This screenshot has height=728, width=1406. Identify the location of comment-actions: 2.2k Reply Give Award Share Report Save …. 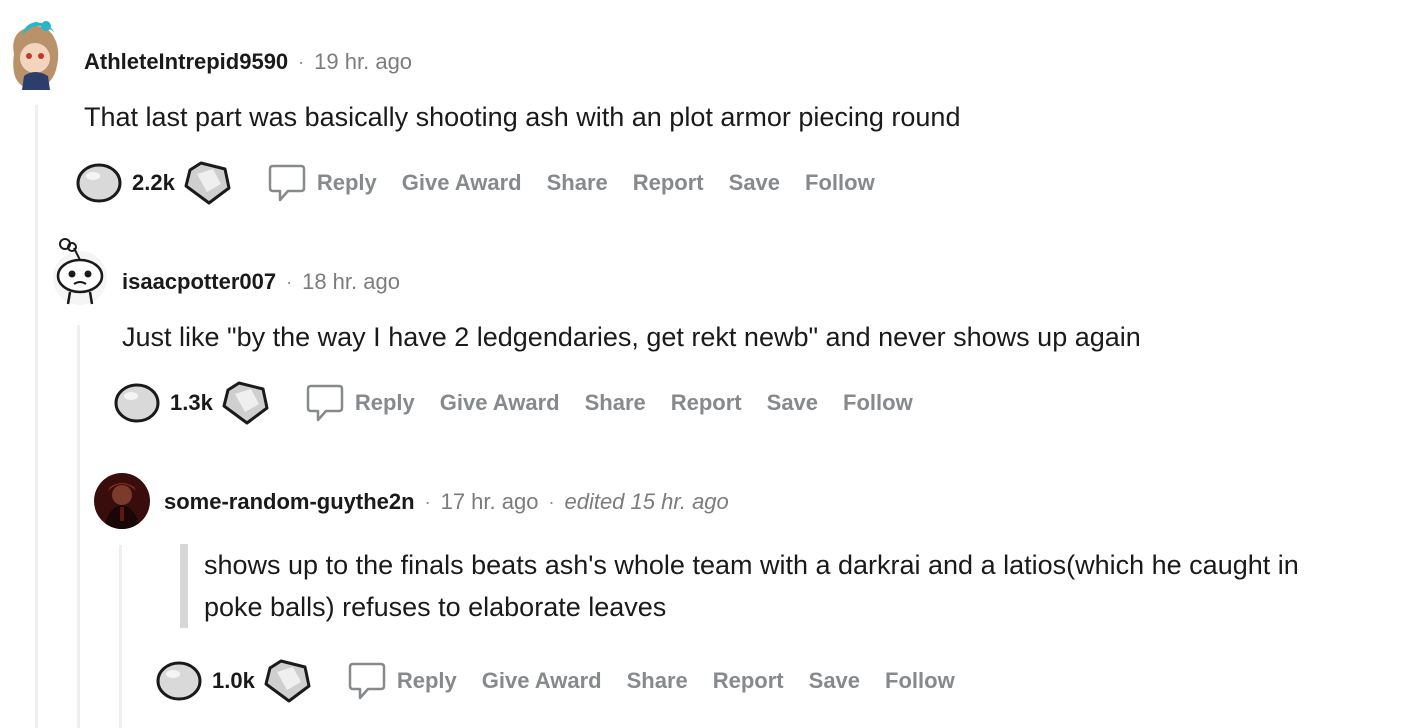
(488, 183).